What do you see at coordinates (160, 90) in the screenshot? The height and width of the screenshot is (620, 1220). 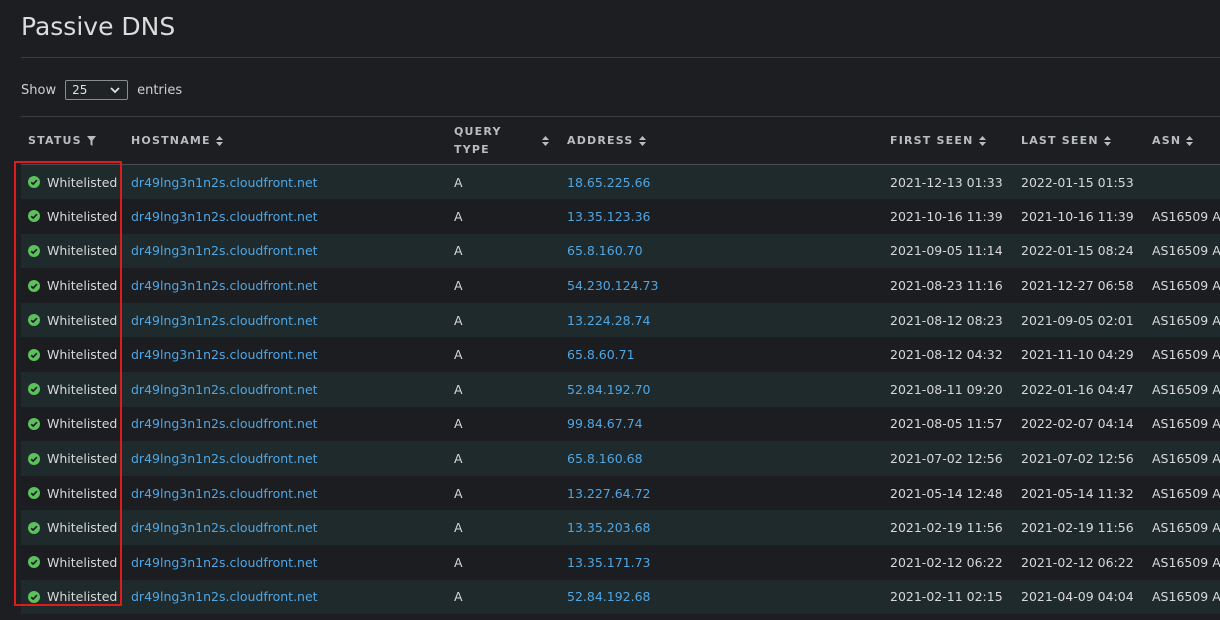 I see `entries-label: entries` at bounding box center [160, 90].